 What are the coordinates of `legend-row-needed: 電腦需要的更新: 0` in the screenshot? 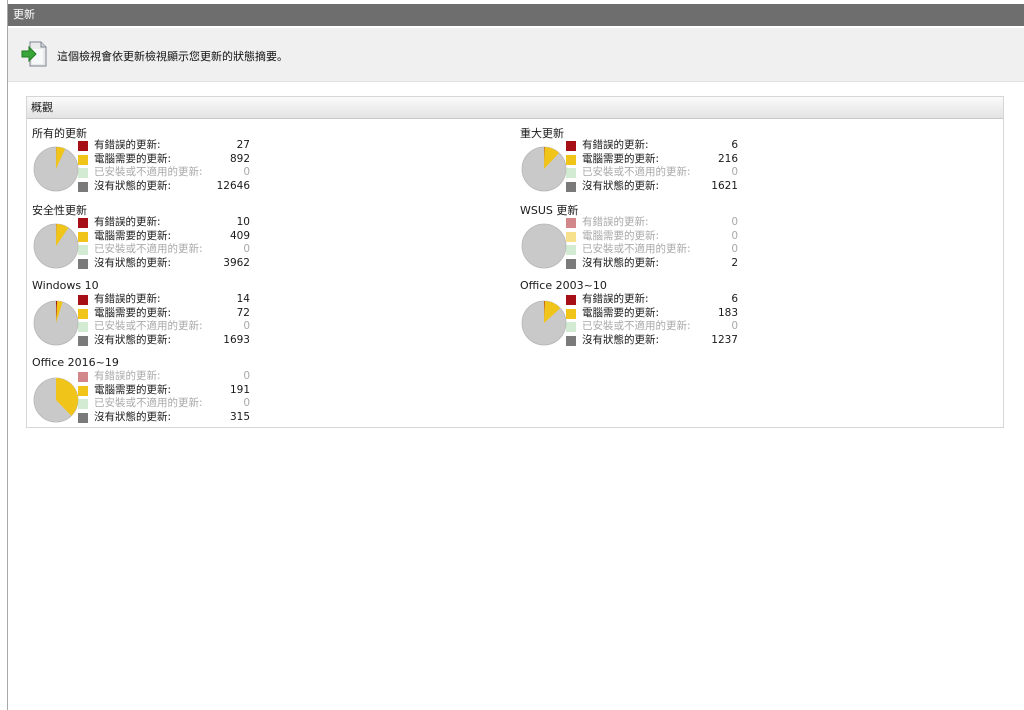 It's located at (676, 237).